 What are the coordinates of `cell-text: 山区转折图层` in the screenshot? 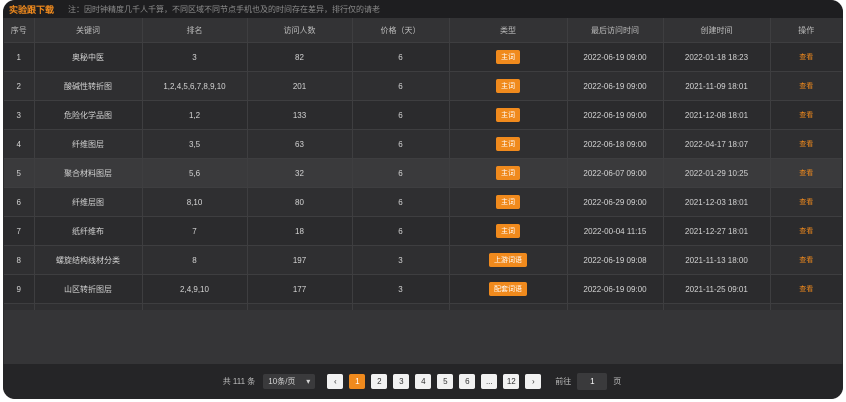 It's located at (88, 289).